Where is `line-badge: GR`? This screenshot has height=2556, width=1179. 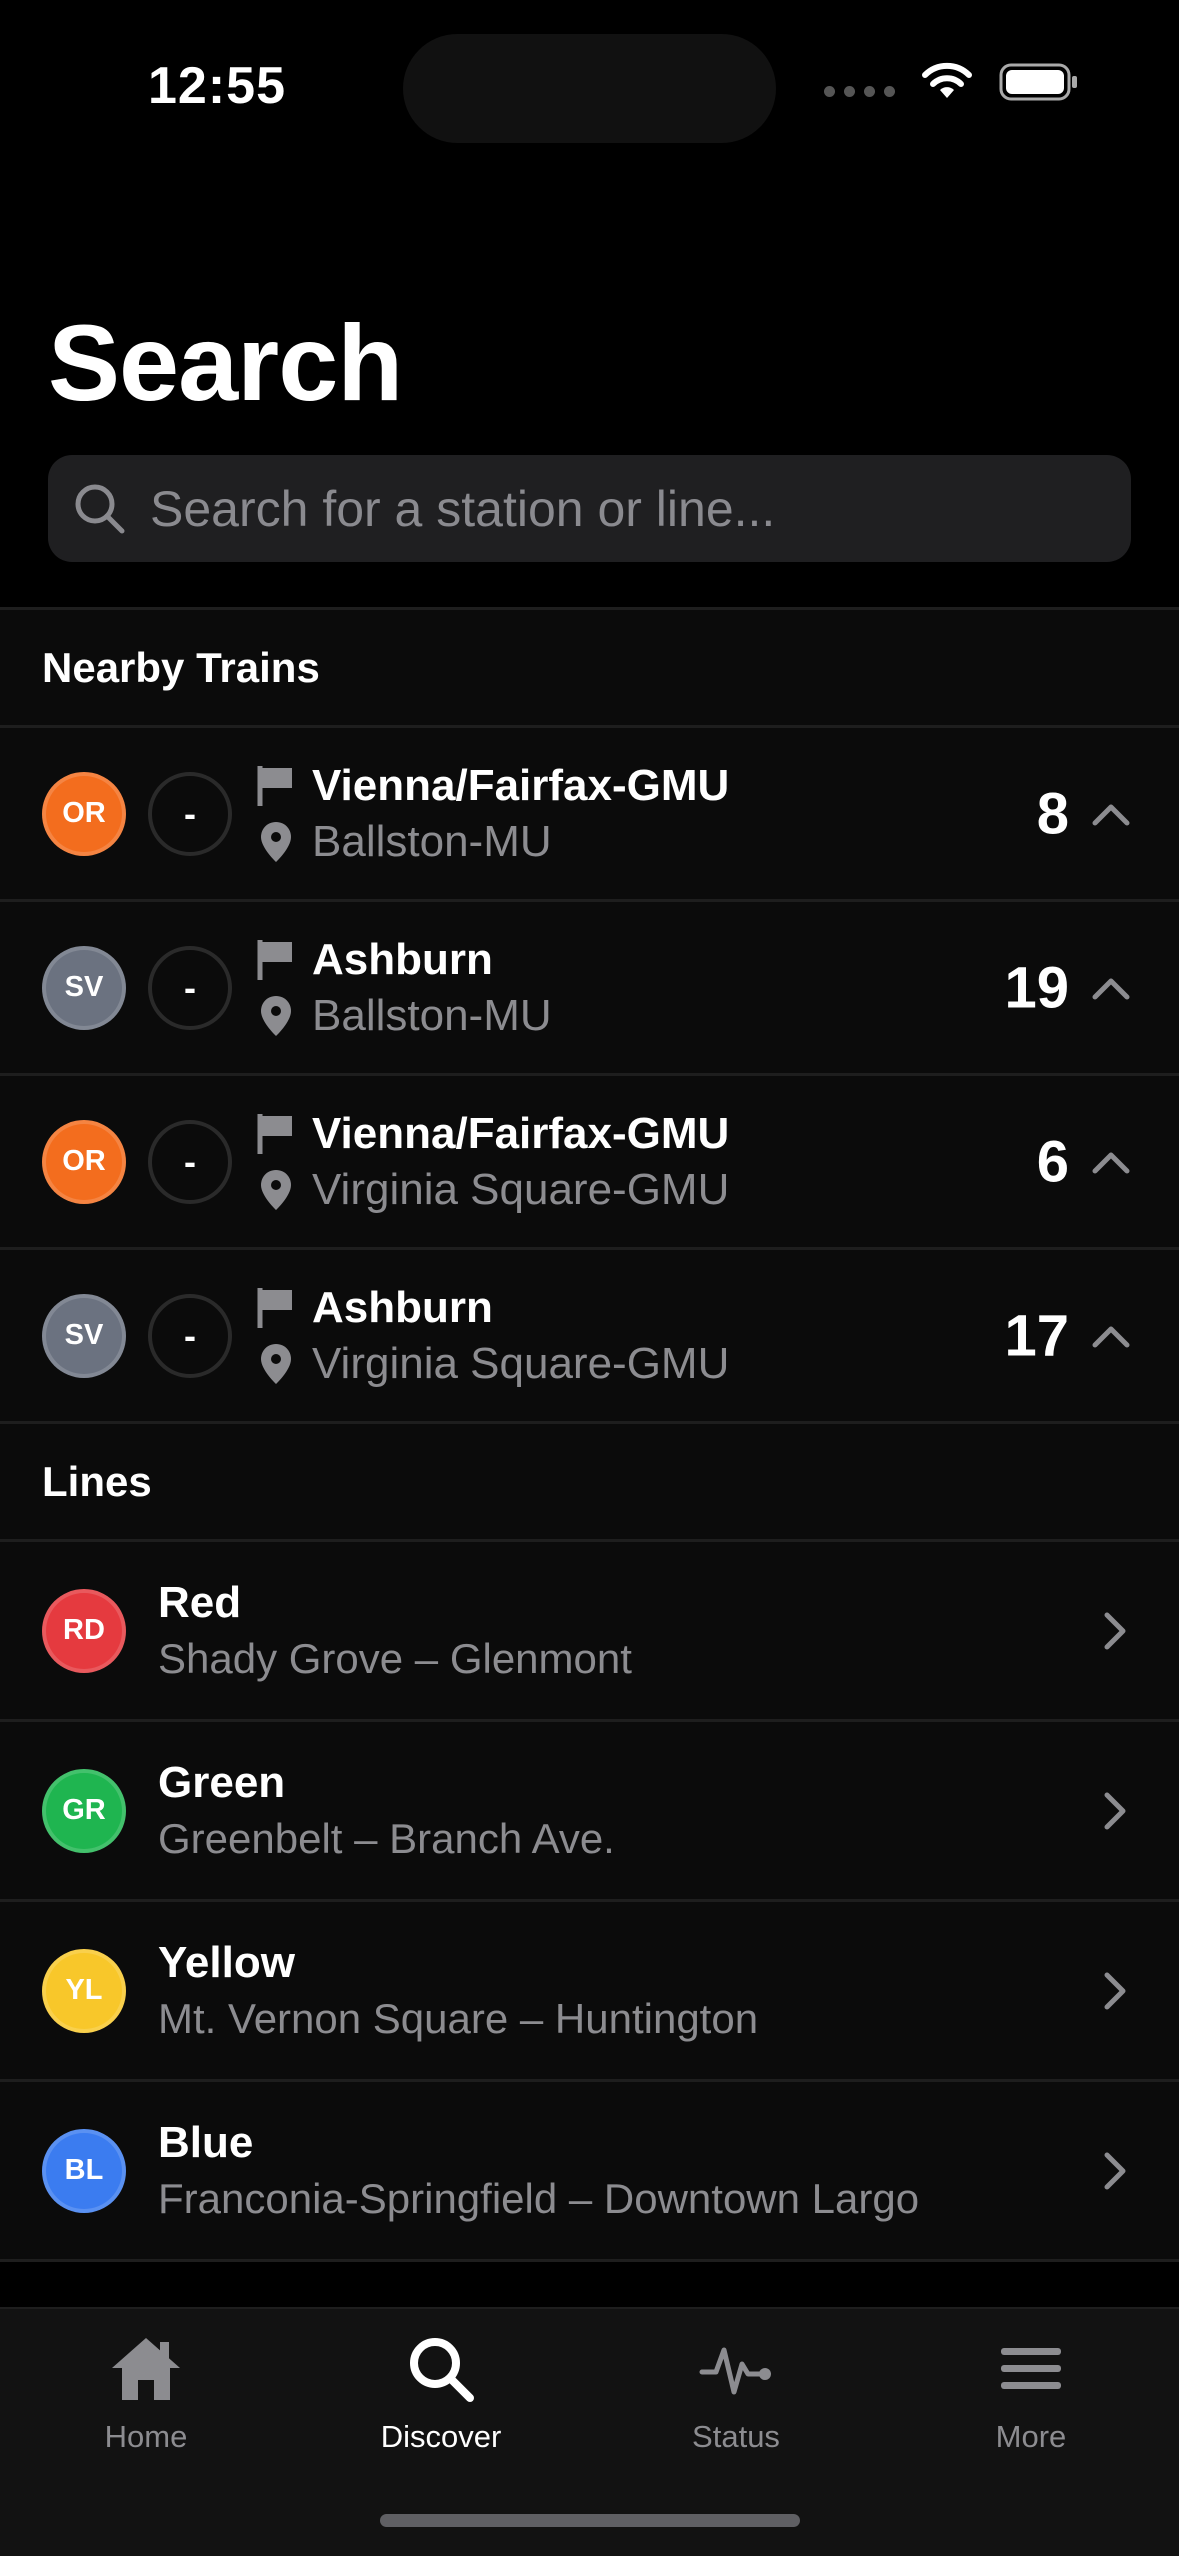
line-badge: GR is located at coordinates (84, 1810).